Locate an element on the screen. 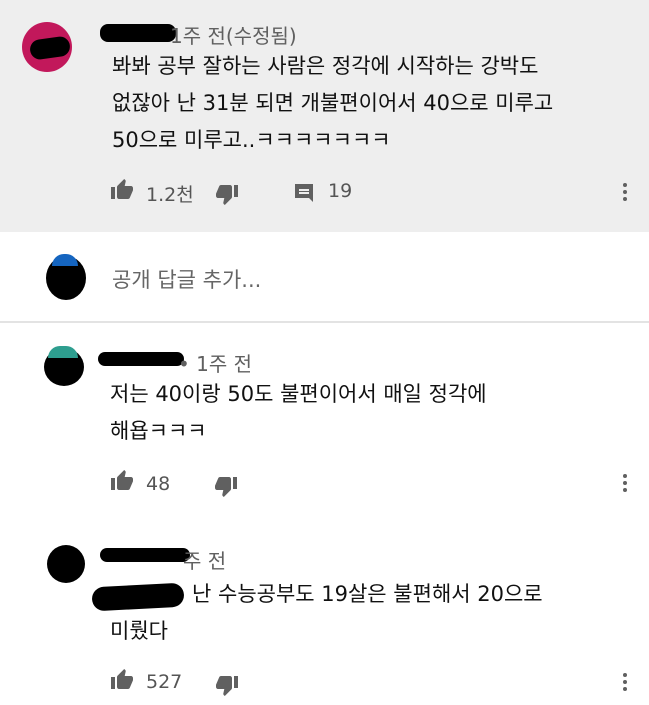 The width and height of the screenshot is (649, 705). mention-redacted is located at coordinates (138, 597).